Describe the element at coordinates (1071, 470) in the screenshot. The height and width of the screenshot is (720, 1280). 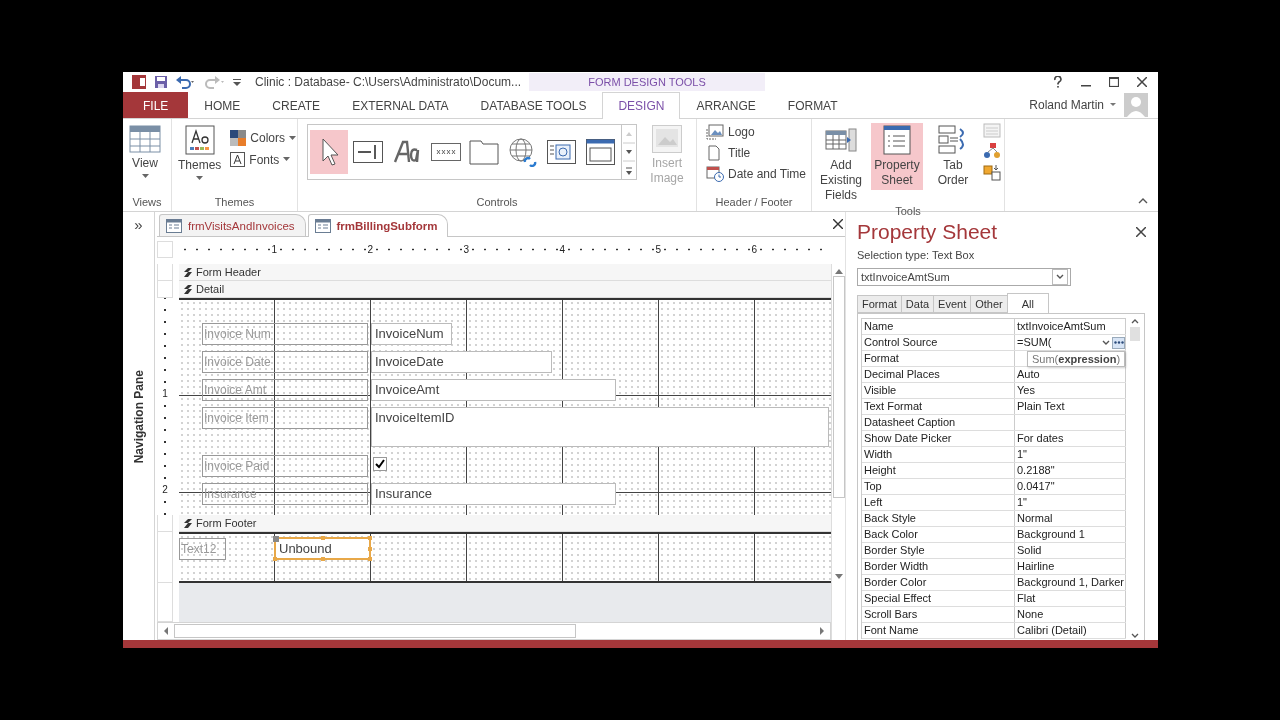
I see `property-value: 0.2188"` at that location.